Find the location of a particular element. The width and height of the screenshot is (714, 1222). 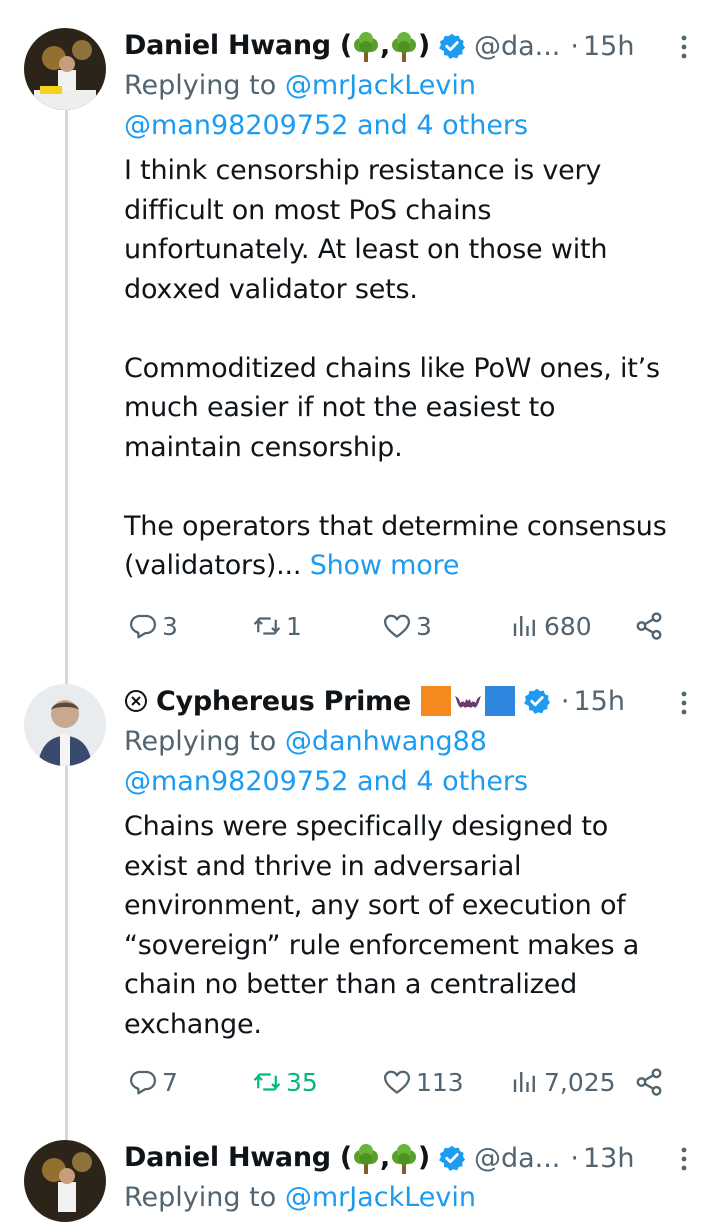

thread-connector-line is located at coordinates (66, 625).